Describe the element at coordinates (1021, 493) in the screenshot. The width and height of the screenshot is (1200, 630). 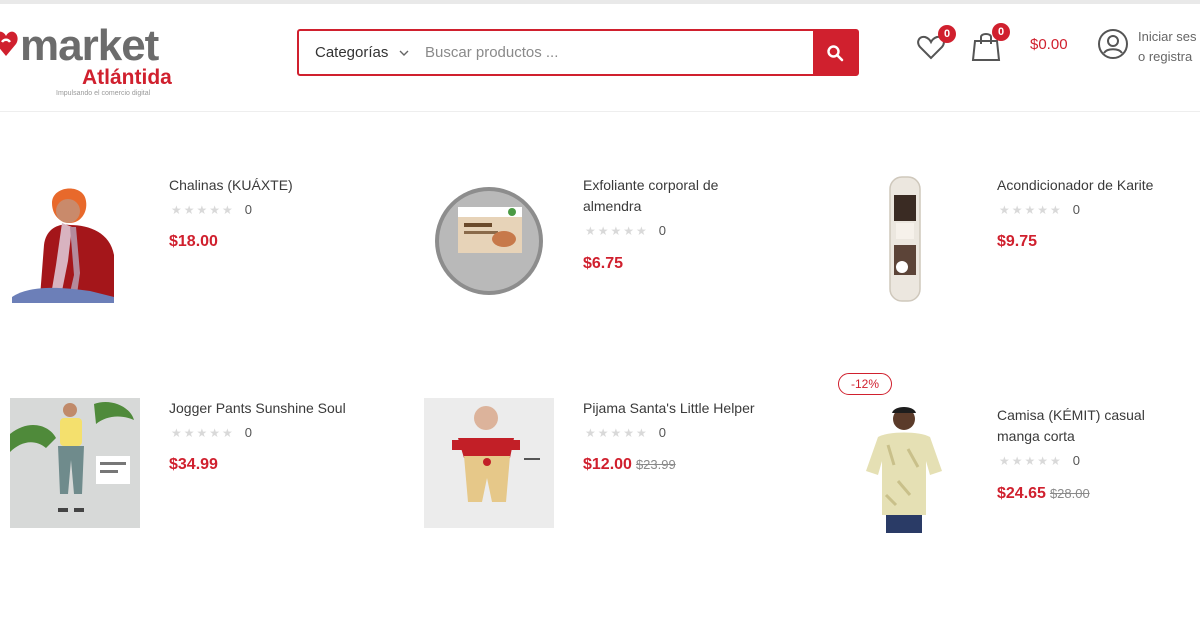
I see `price-current: $24.65` at that location.